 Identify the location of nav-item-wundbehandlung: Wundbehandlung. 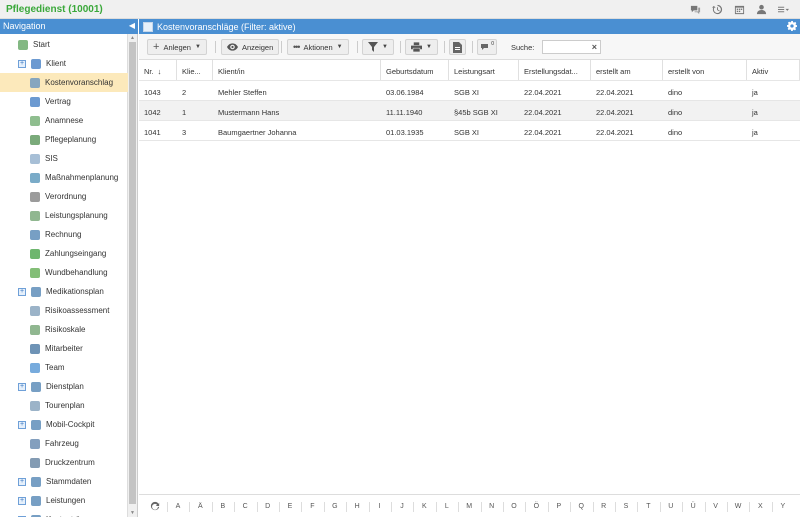
(64, 272).